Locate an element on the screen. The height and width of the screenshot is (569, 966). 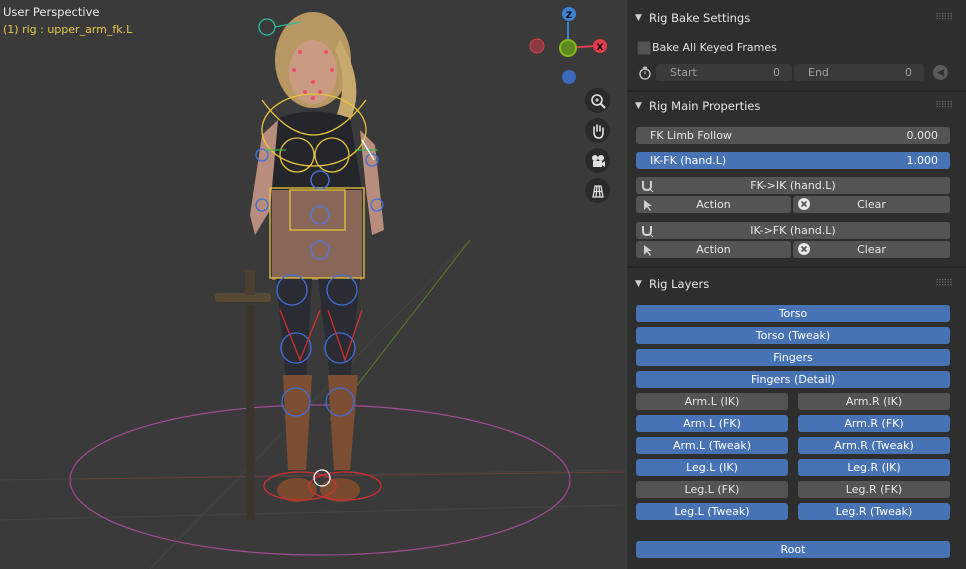
layer-toggle-torso: Torso is located at coordinates (793, 313).